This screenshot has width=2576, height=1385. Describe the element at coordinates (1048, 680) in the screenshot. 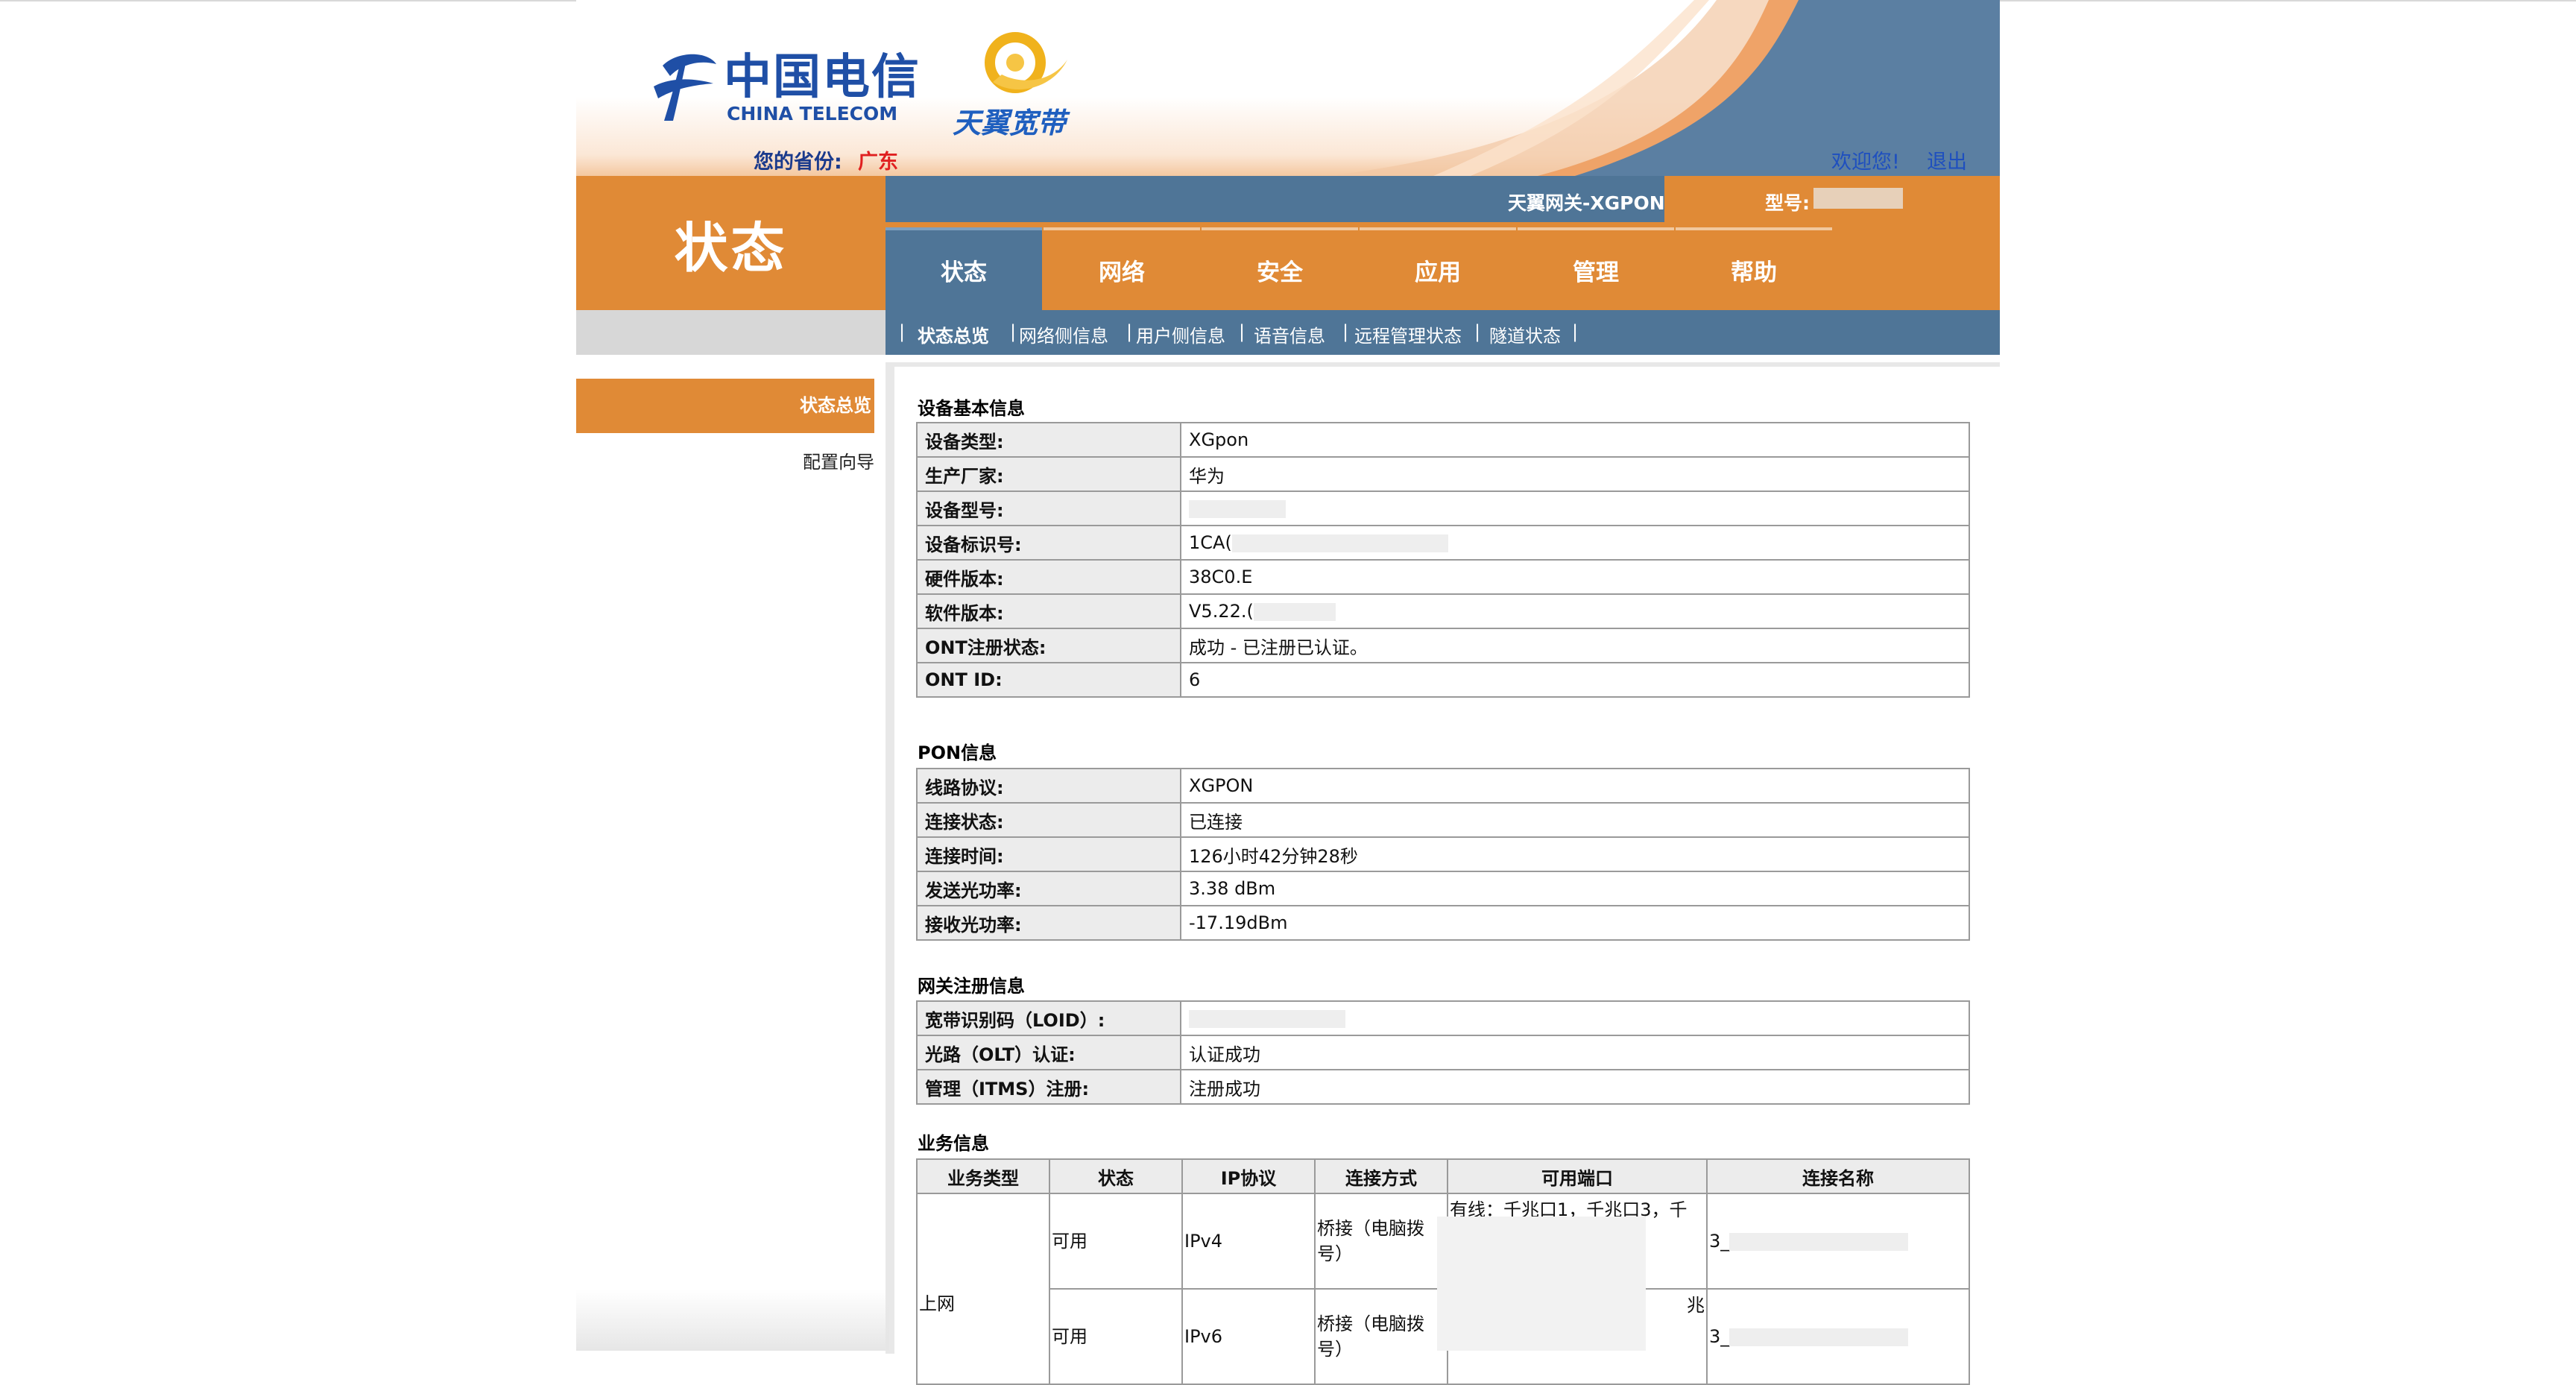

I see `row-label: ONT ID:` at that location.